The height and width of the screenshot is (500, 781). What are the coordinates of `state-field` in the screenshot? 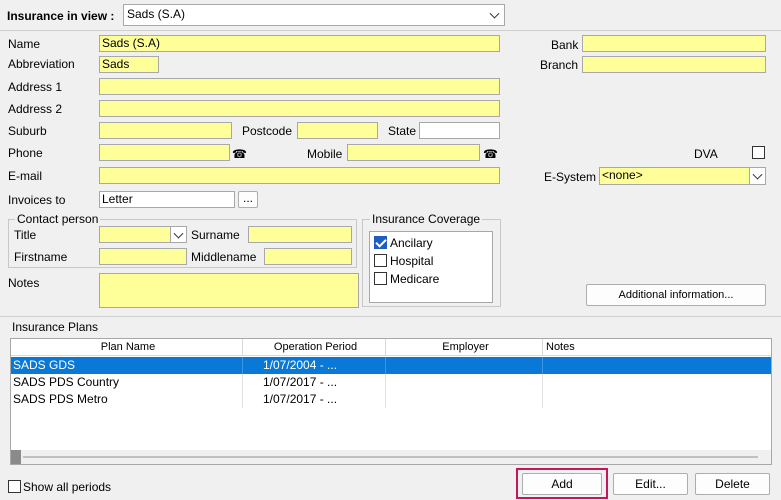 It's located at (459, 130).